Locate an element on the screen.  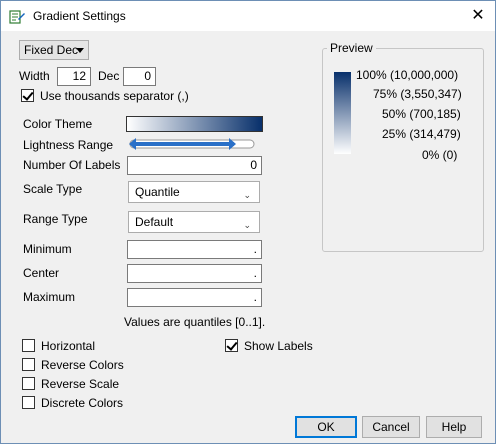
discrete-colors-checkbox is located at coordinates (28, 402).